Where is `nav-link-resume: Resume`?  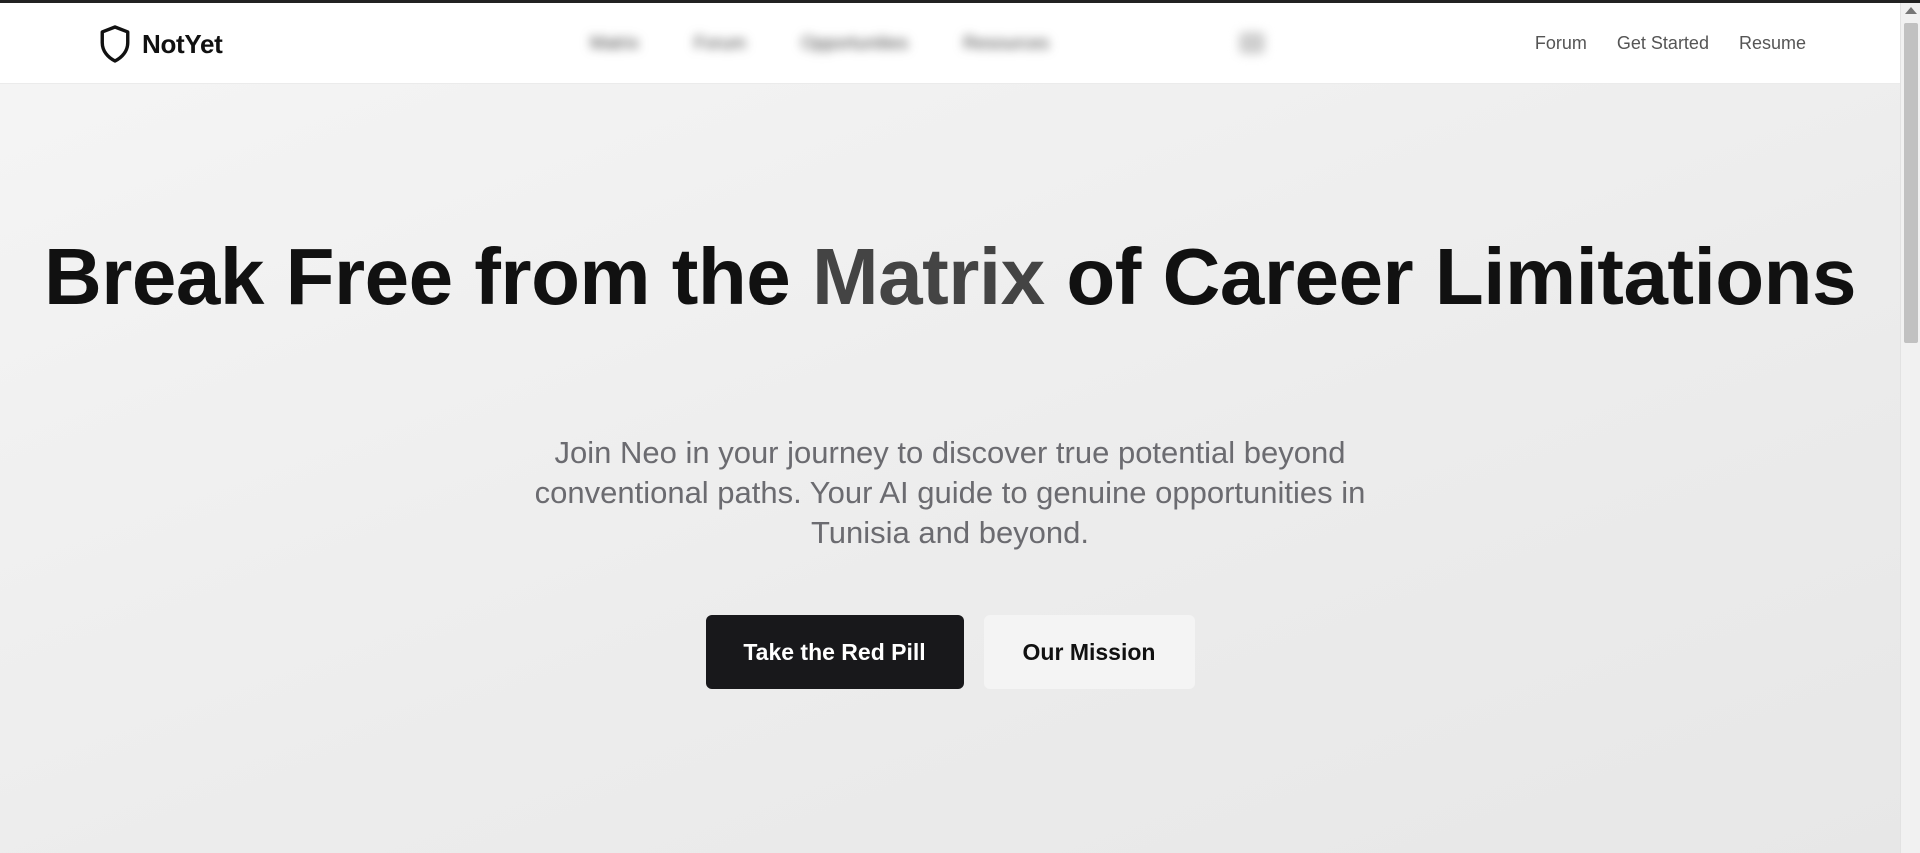
nav-link-resume: Resume is located at coordinates (1772, 43).